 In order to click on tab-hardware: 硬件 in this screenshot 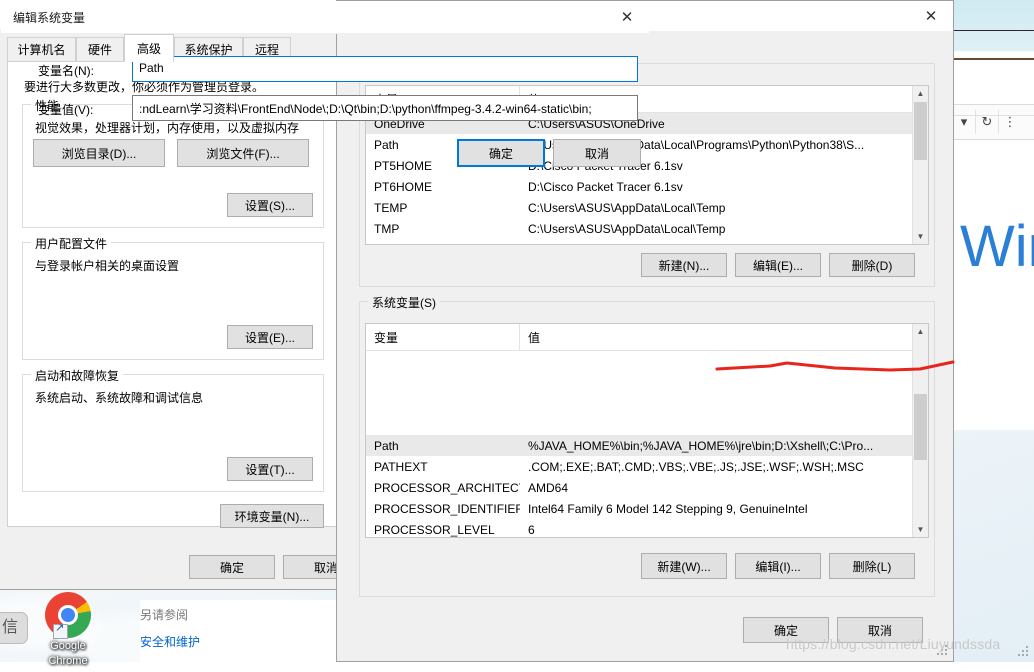, I will do `click(100, 49)`.